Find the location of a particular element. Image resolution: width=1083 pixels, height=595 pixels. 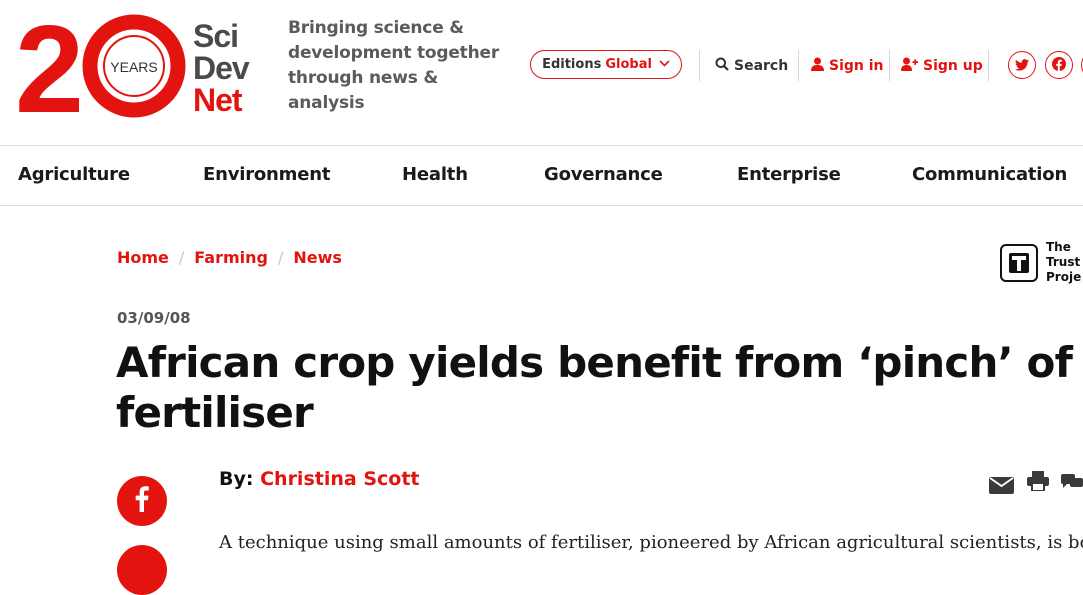

scidevnet-logo: 2 YEARS Sci Dev Net is located at coordinates (138, 70).